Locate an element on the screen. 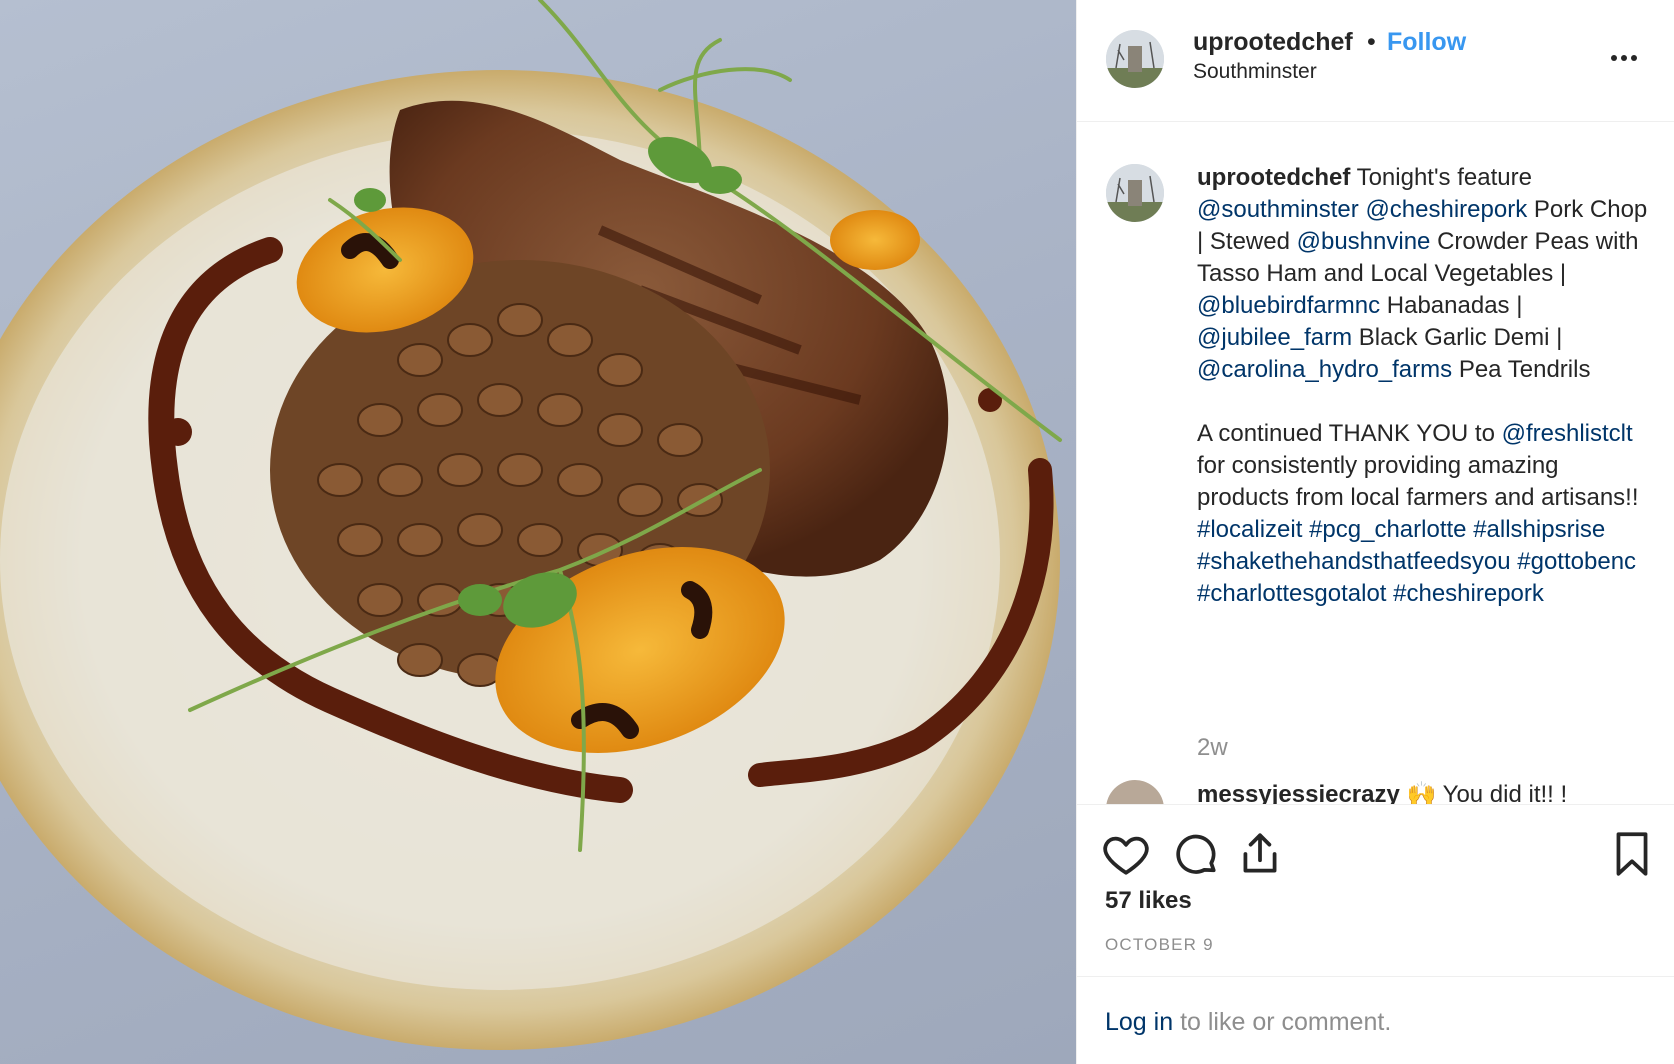 The width and height of the screenshot is (1674, 1064). comment-icon is located at coordinates (1196, 854).